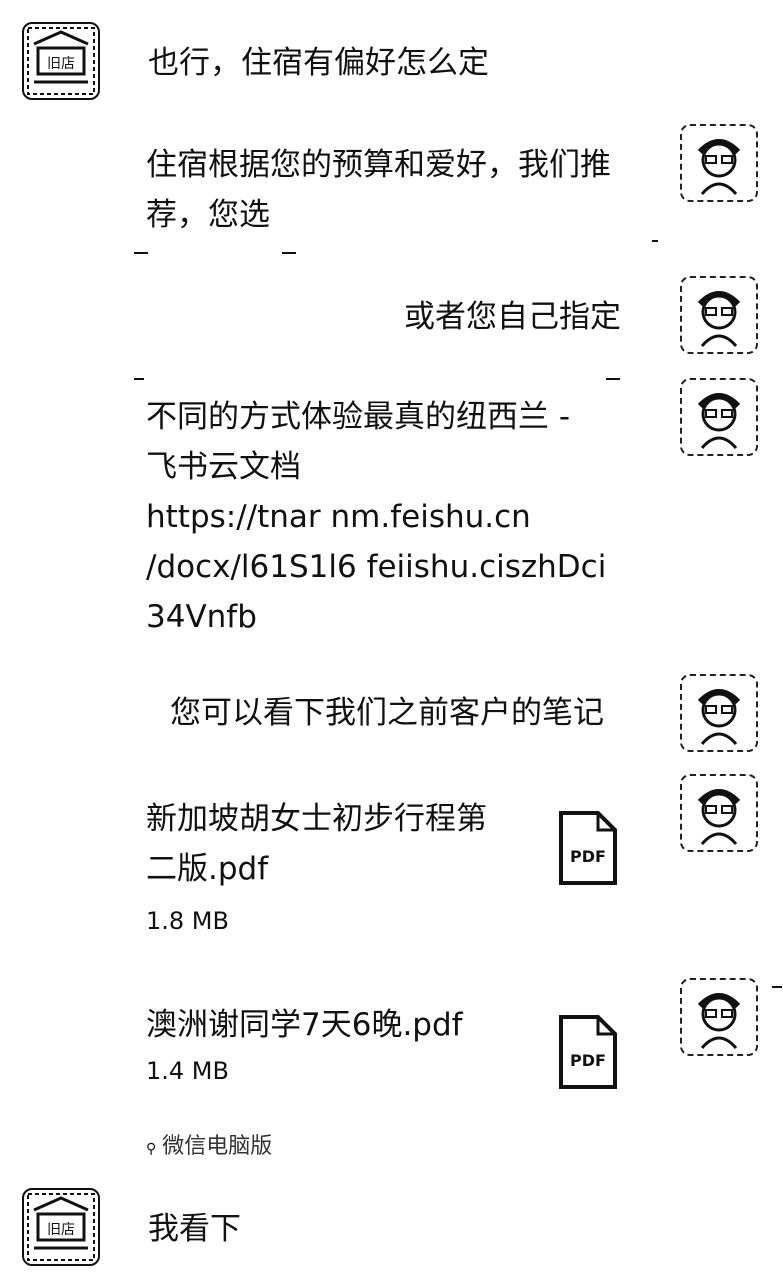  Describe the element at coordinates (386, 1050) in the screenshot. I see `file-card: 澳洲谢同学7天6晚.pdf 1.4 MB PDF` at that location.